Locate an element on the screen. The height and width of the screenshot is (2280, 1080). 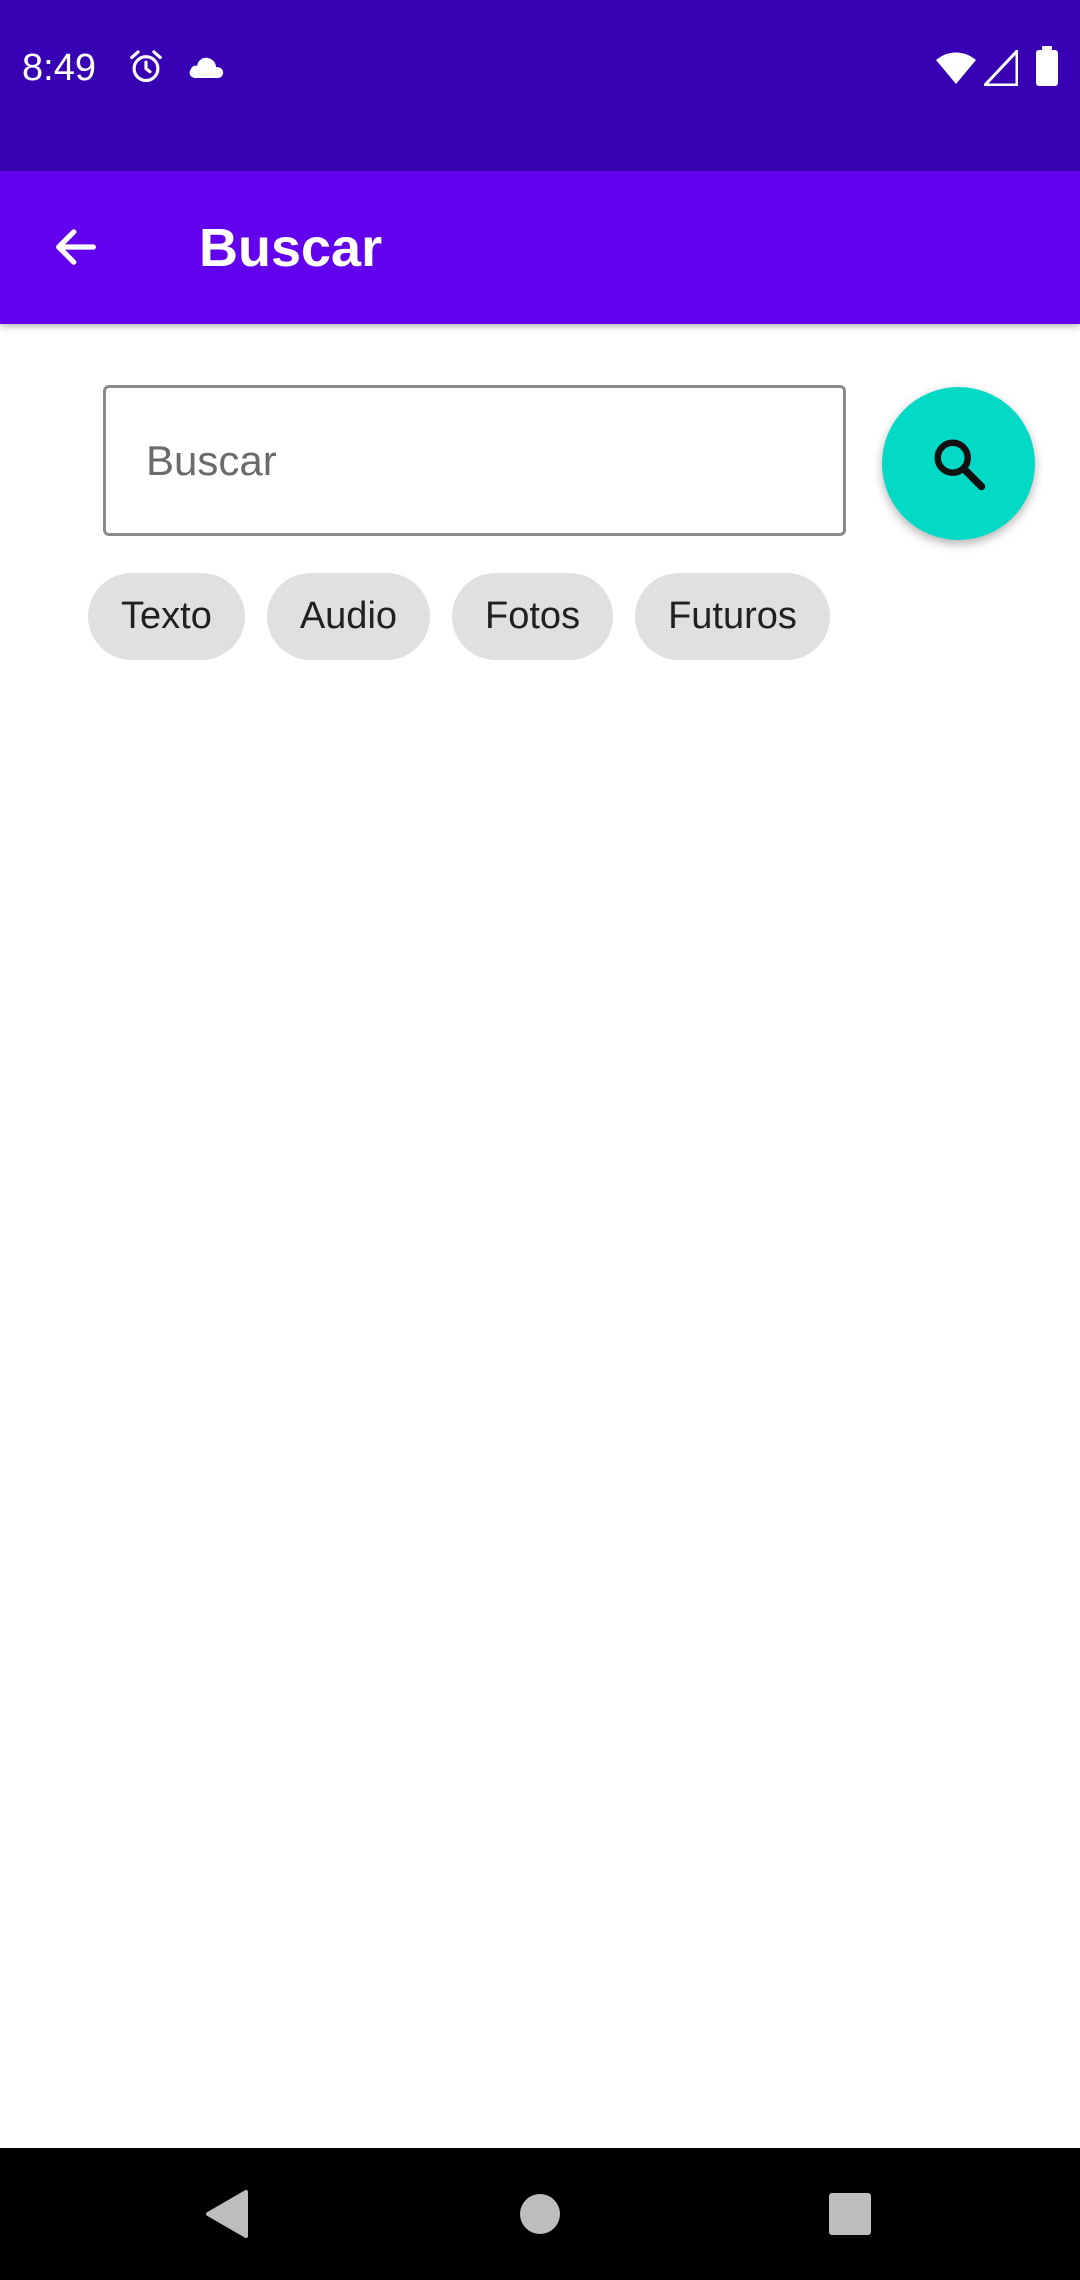
navigation-bar is located at coordinates (540, 2214).